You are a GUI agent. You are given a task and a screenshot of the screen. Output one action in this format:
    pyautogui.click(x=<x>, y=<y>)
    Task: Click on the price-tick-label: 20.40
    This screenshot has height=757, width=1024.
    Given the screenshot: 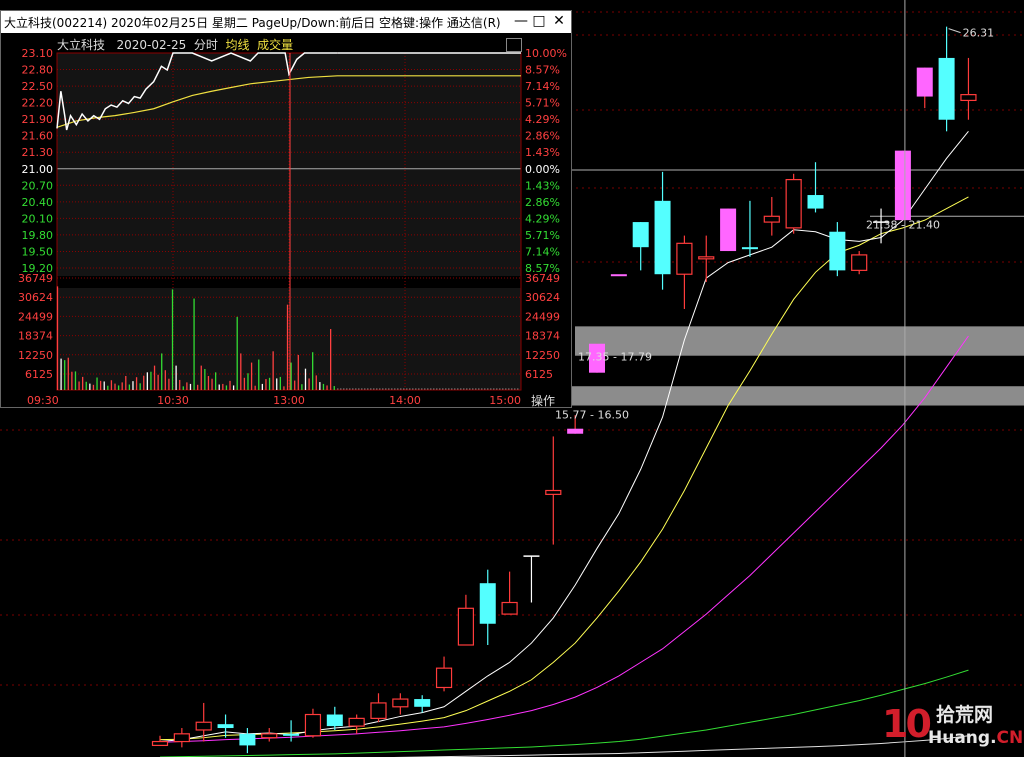 What is the action you would take?
    pyautogui.click(x=38, y=202)
    